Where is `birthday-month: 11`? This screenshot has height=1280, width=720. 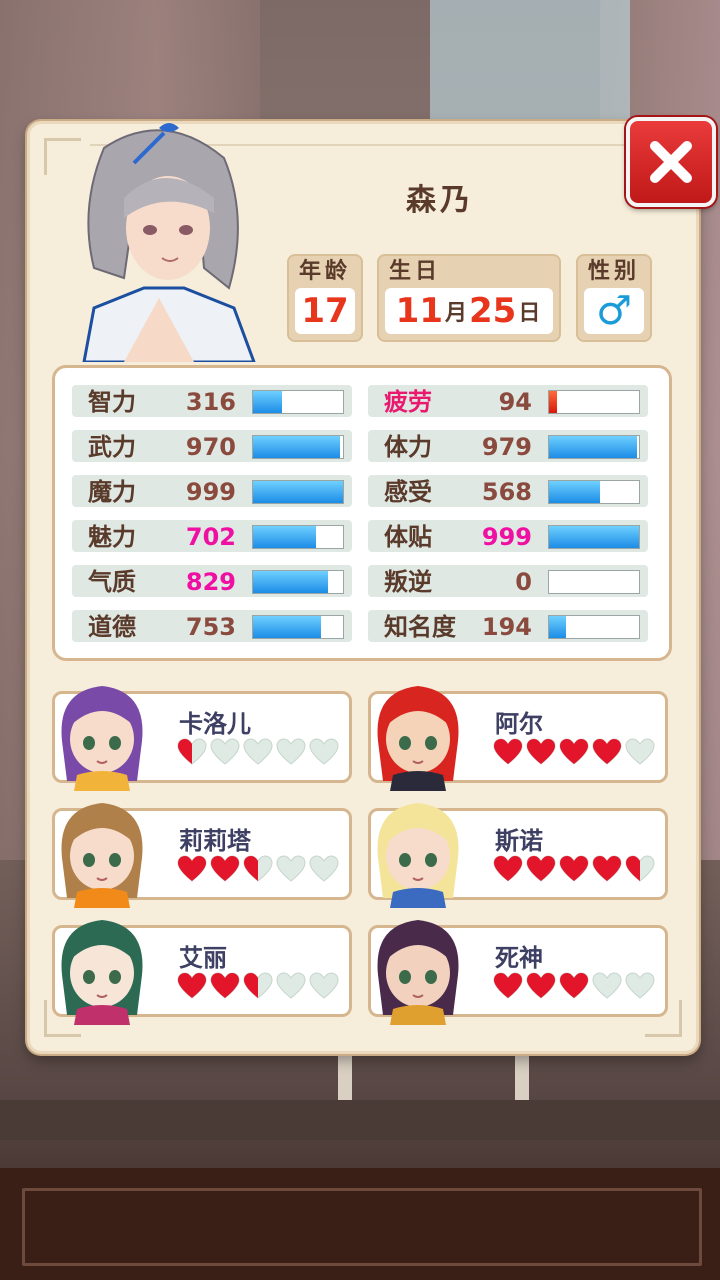 birthday-month: 11 is located at coordinates (419, 311).